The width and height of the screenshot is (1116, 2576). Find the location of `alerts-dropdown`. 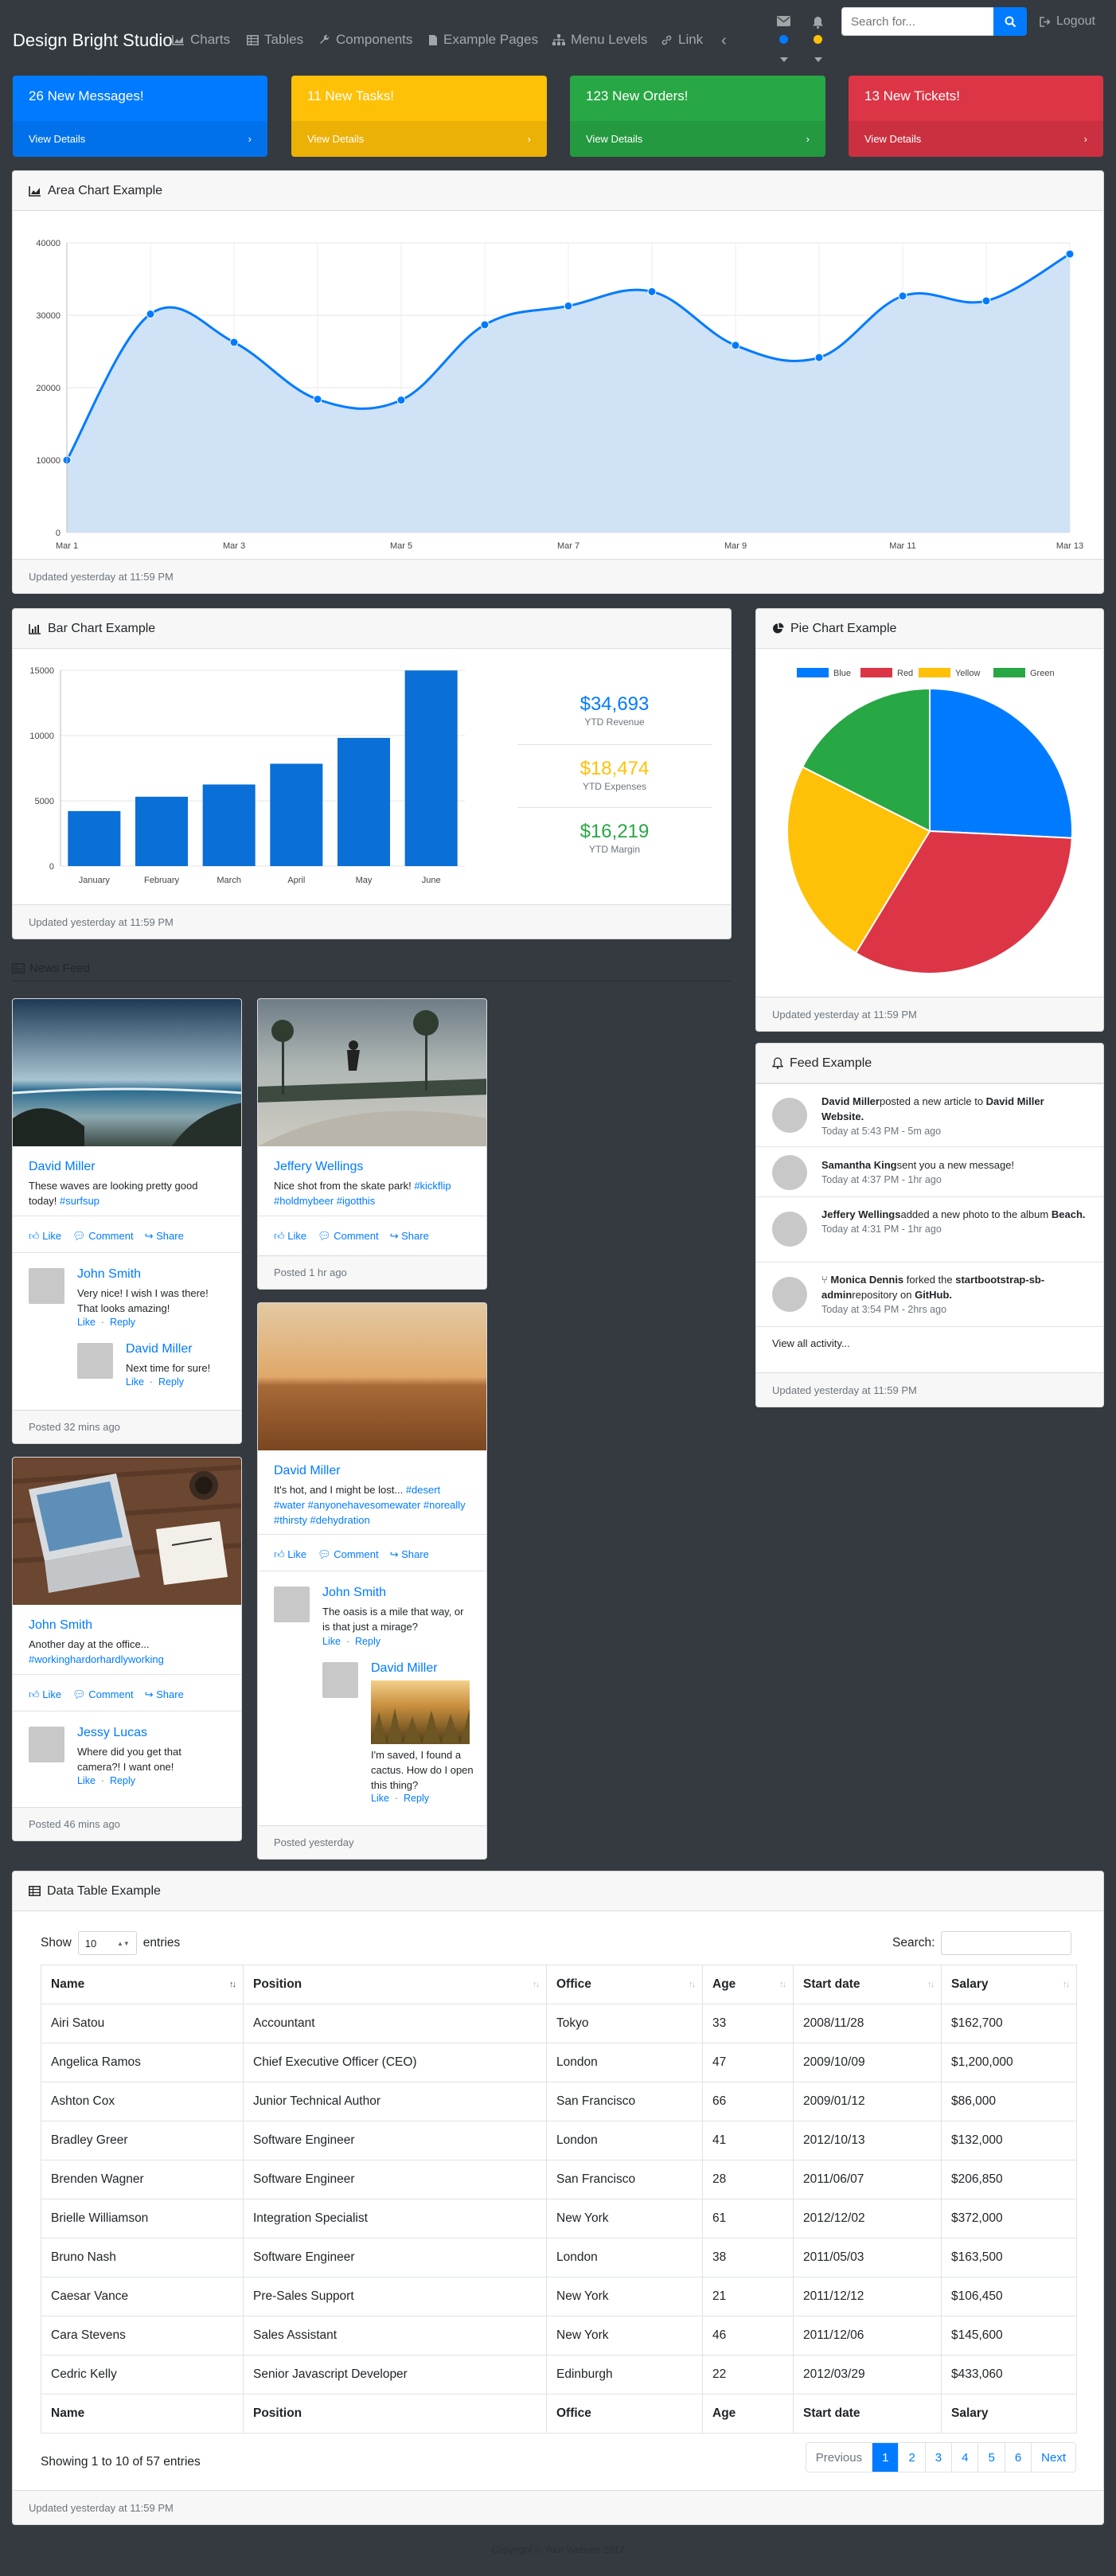

alerts-dropdown is located at coordinates (818, 42).